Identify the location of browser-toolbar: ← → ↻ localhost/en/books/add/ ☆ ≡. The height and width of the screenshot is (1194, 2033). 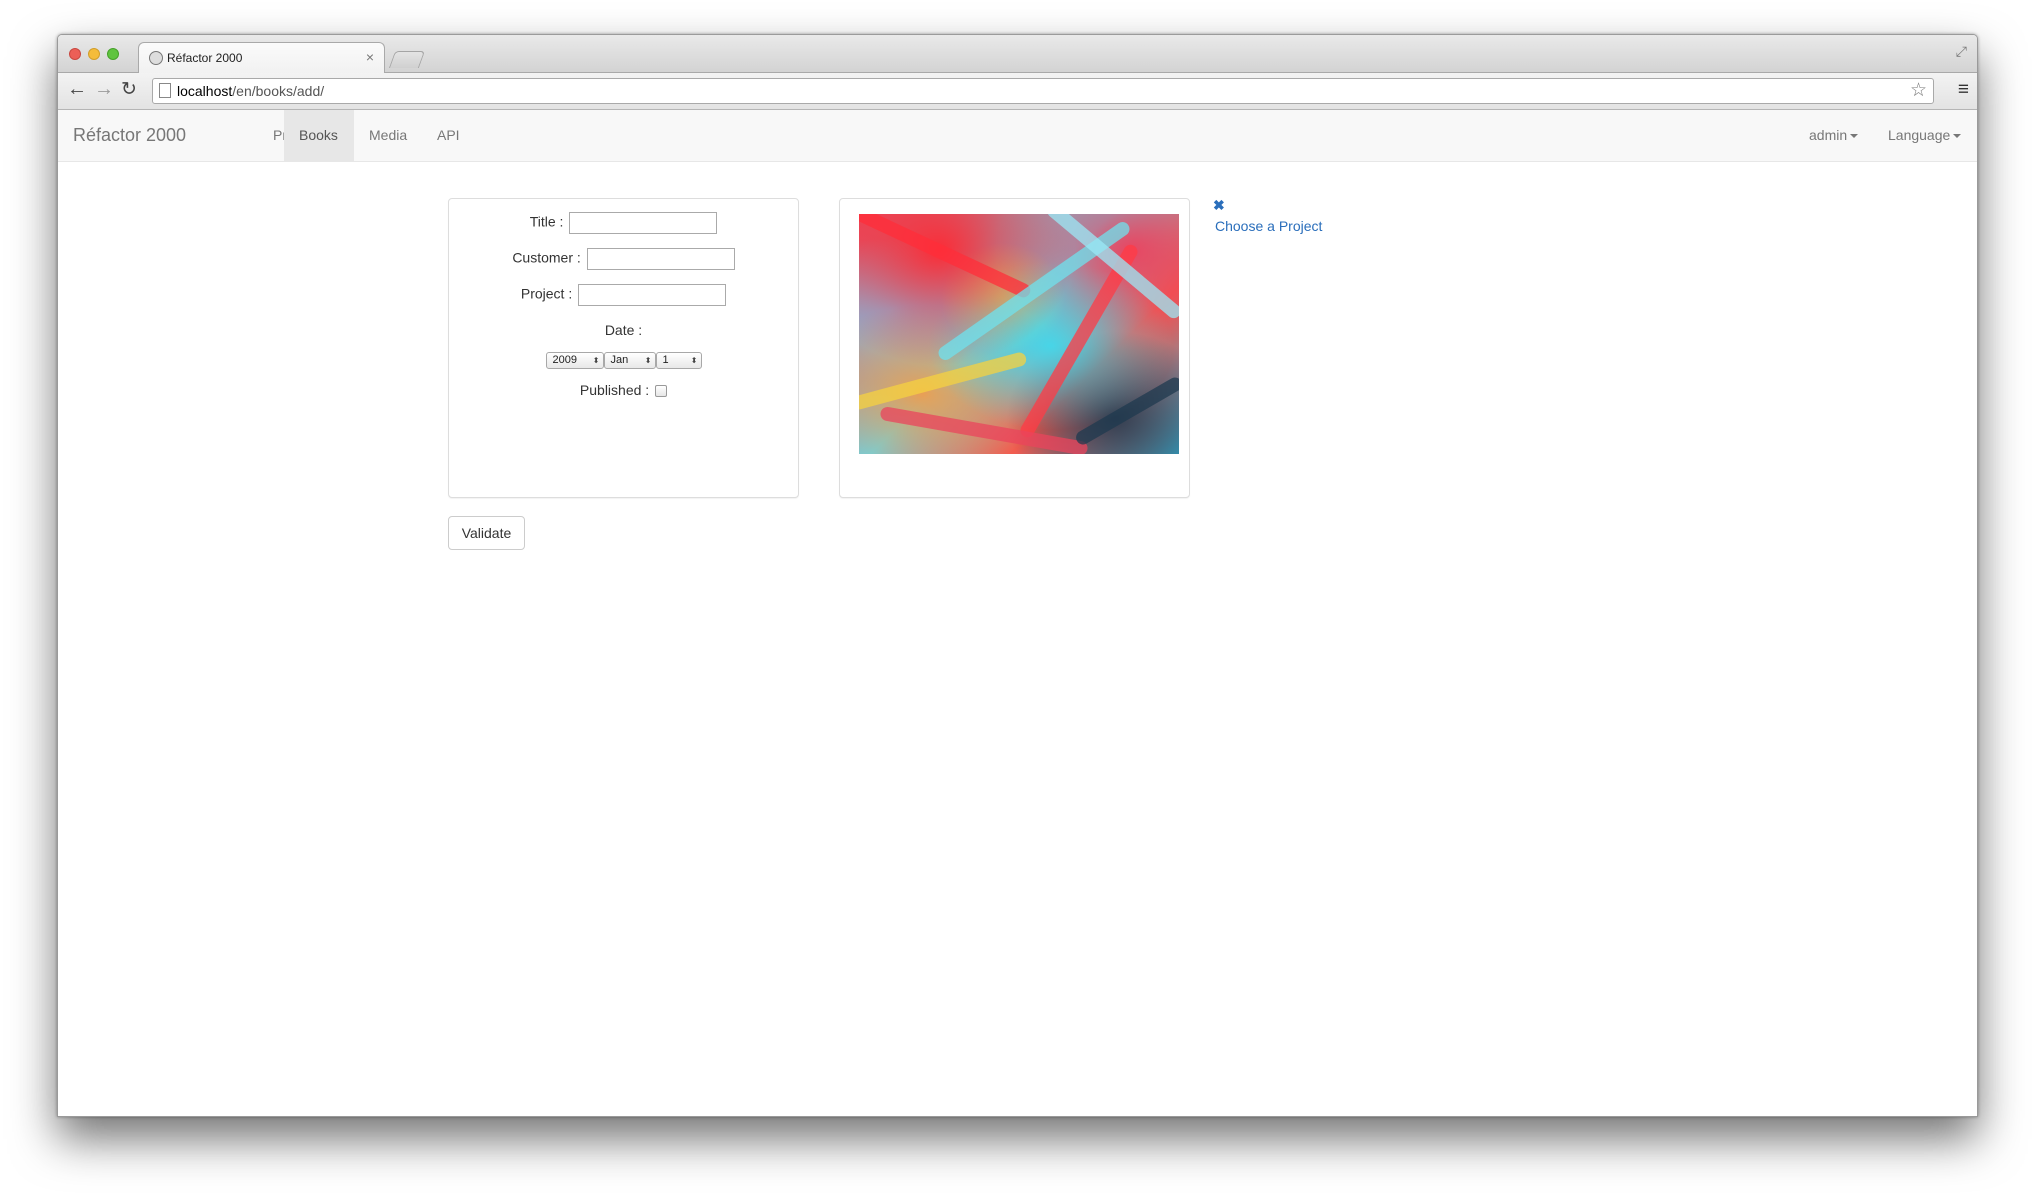
(1017, 91).